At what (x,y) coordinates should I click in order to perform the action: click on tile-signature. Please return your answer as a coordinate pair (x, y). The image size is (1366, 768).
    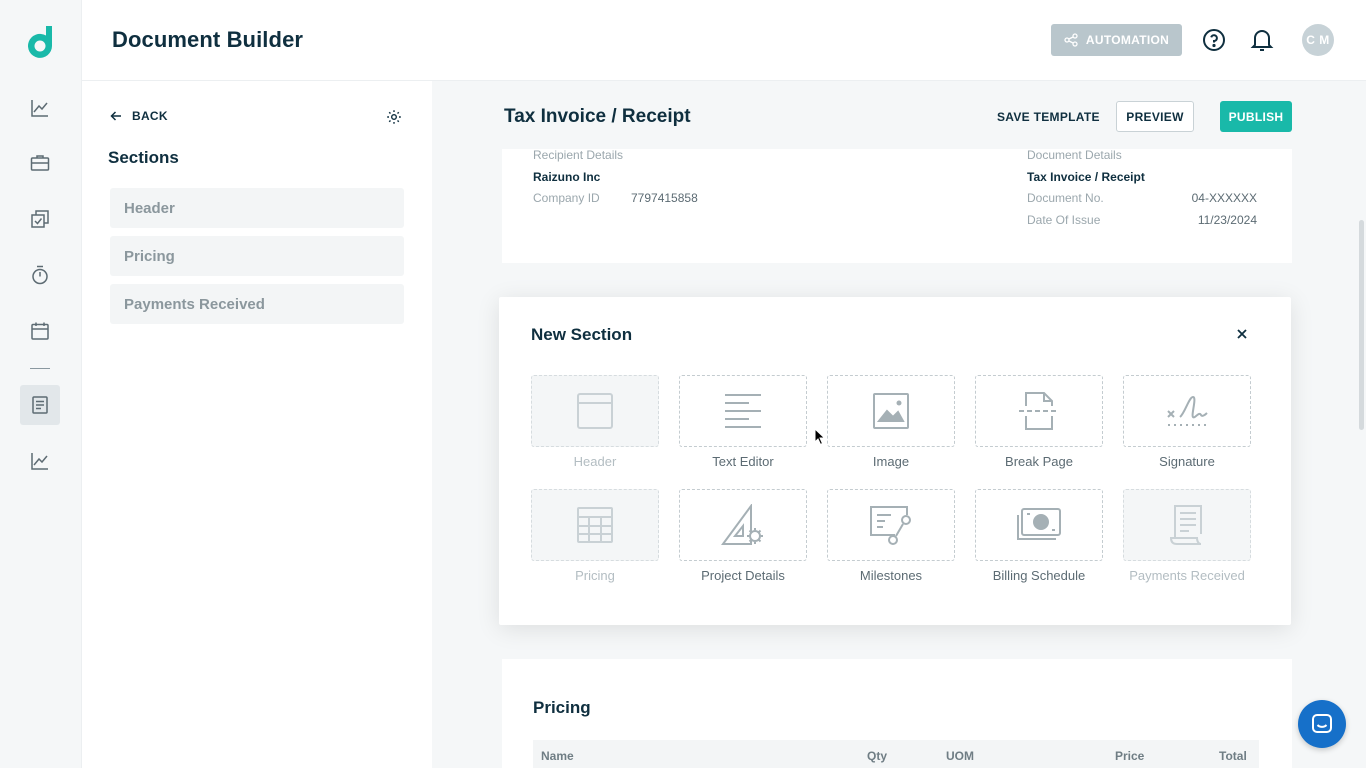
    Looking at the image, I should click on (1187, 411).